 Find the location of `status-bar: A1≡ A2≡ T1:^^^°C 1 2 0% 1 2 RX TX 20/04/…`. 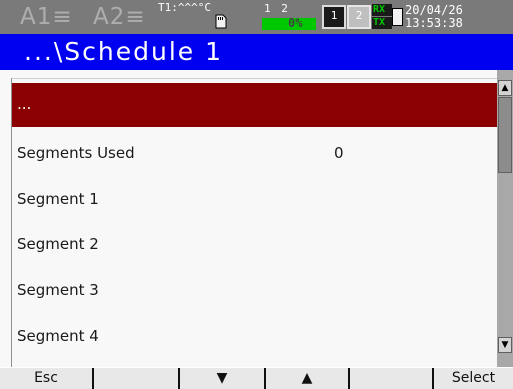

status-bar: A1≡ A2≡ T1:^^^°C 1 2 0% 1 2 RX TX 20/04/… is located at coordinates (256, 17).